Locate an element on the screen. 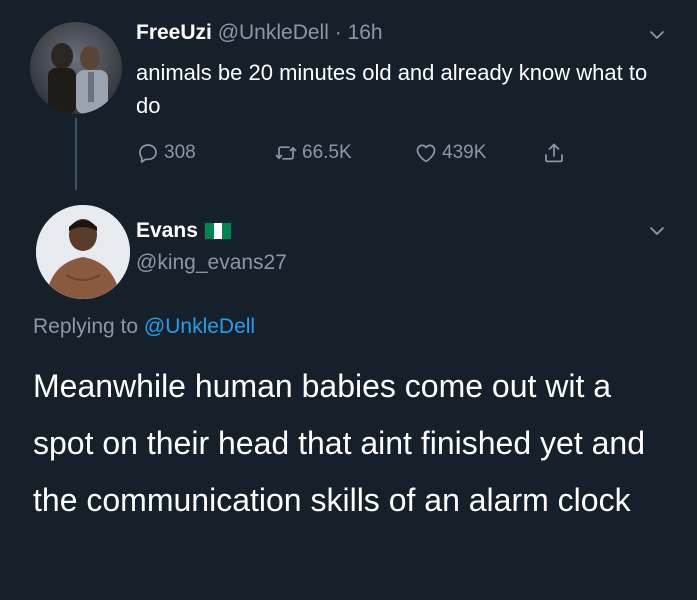  like-button: 439K is located at coordinates (450, 153).